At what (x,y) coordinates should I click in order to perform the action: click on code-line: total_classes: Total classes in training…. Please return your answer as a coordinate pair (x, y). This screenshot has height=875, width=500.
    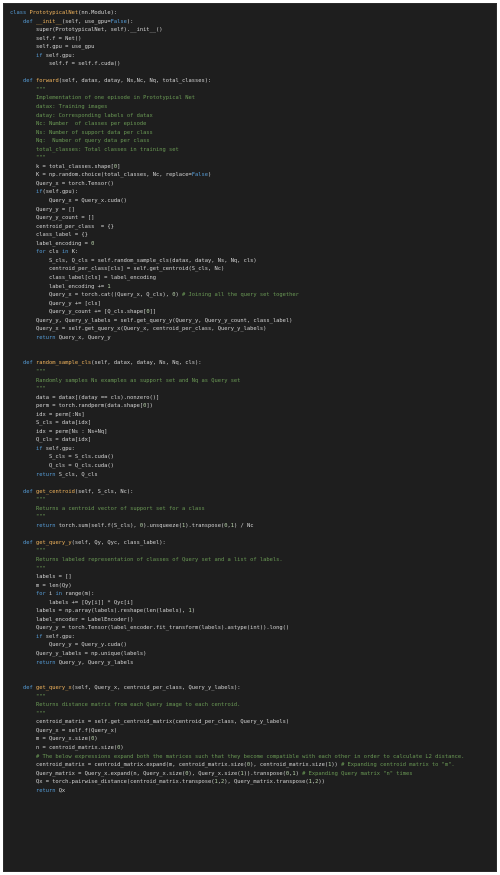
    Looking at the image, I should click on (251, 150).